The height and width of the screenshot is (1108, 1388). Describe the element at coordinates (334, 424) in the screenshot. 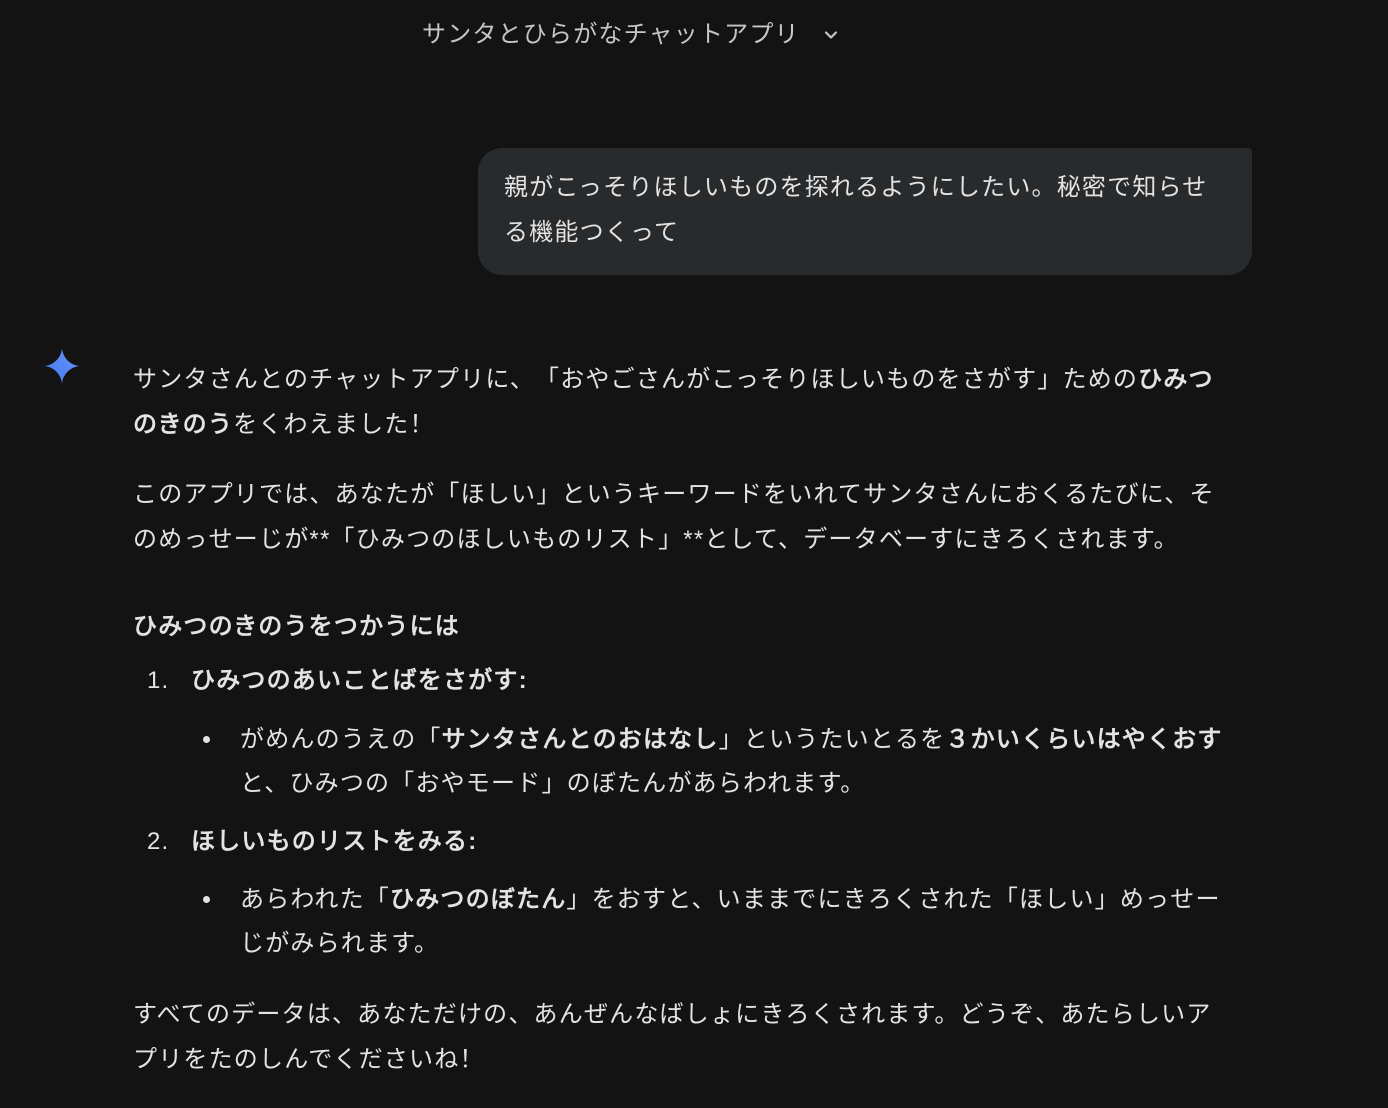

I see `response-intro-text: をくわえました！` at that location.